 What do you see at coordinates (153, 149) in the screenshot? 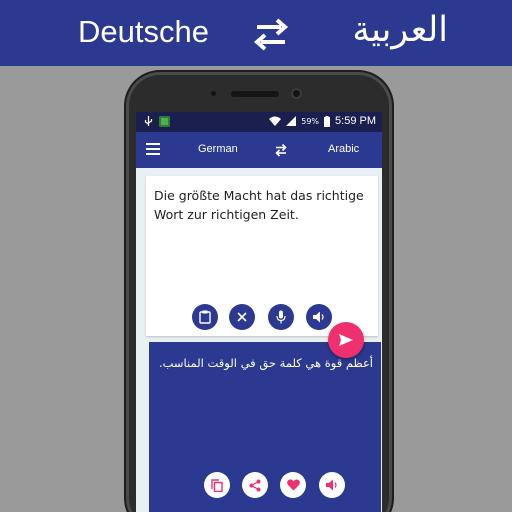
I see `hamburger-menu-icon` at bounding box center [153, 149].